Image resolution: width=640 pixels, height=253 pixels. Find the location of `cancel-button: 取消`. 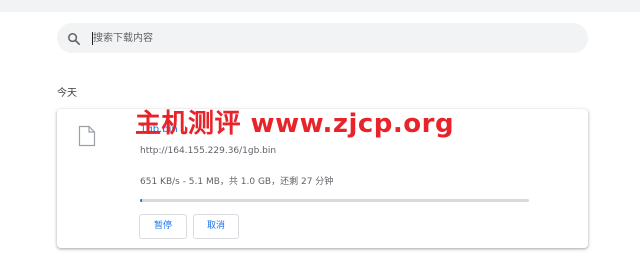

cancel-button: 取消 is located at coordinates (216, 226).